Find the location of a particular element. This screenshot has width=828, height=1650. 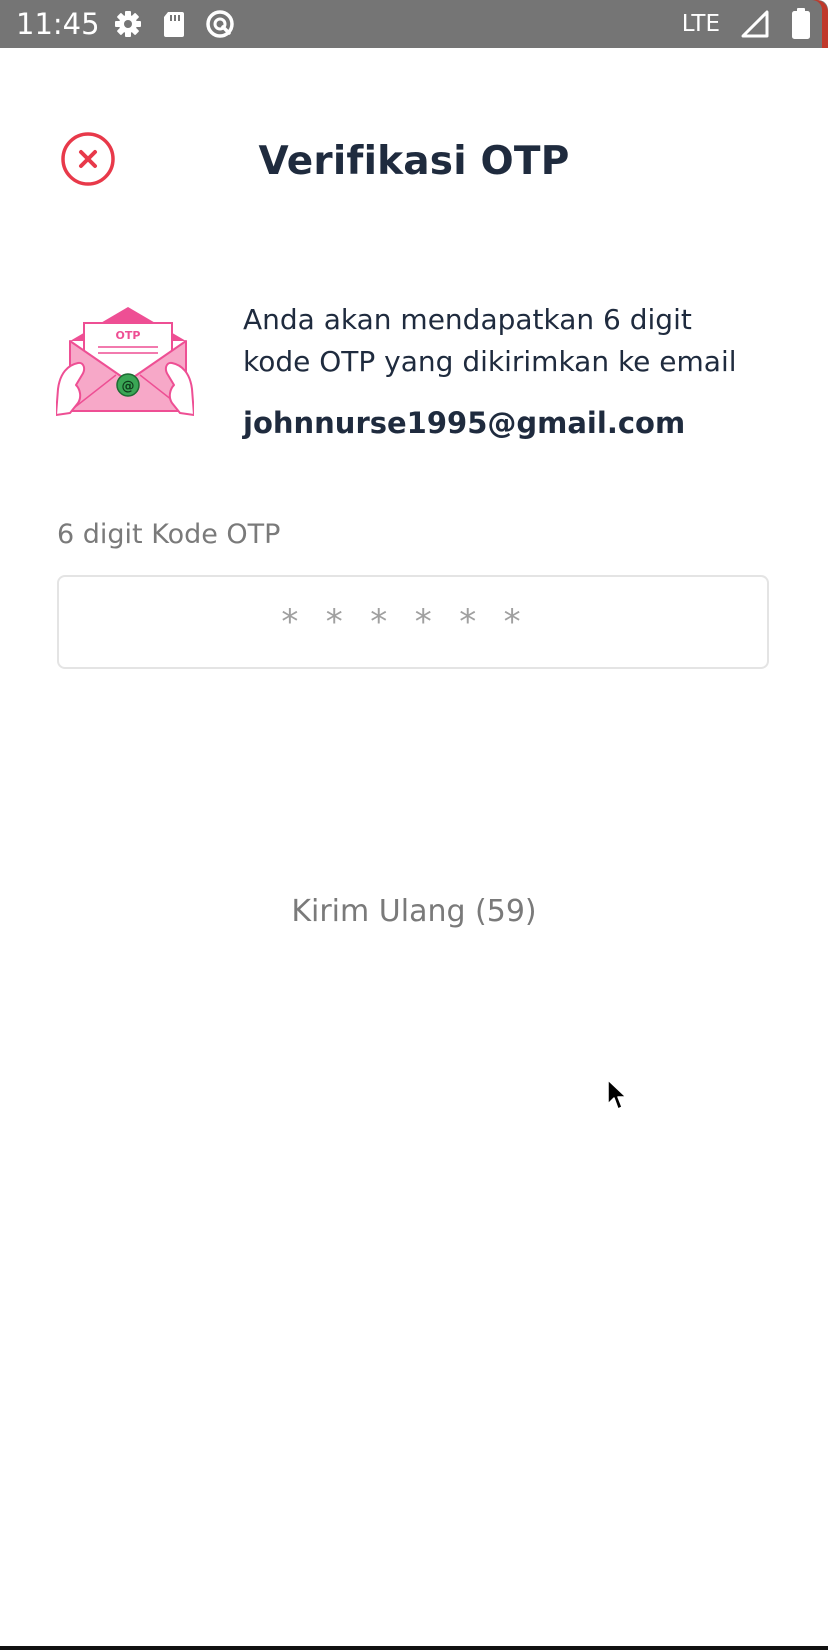

page-title: Verifikasi OTP is located at coordinates (414, 161).